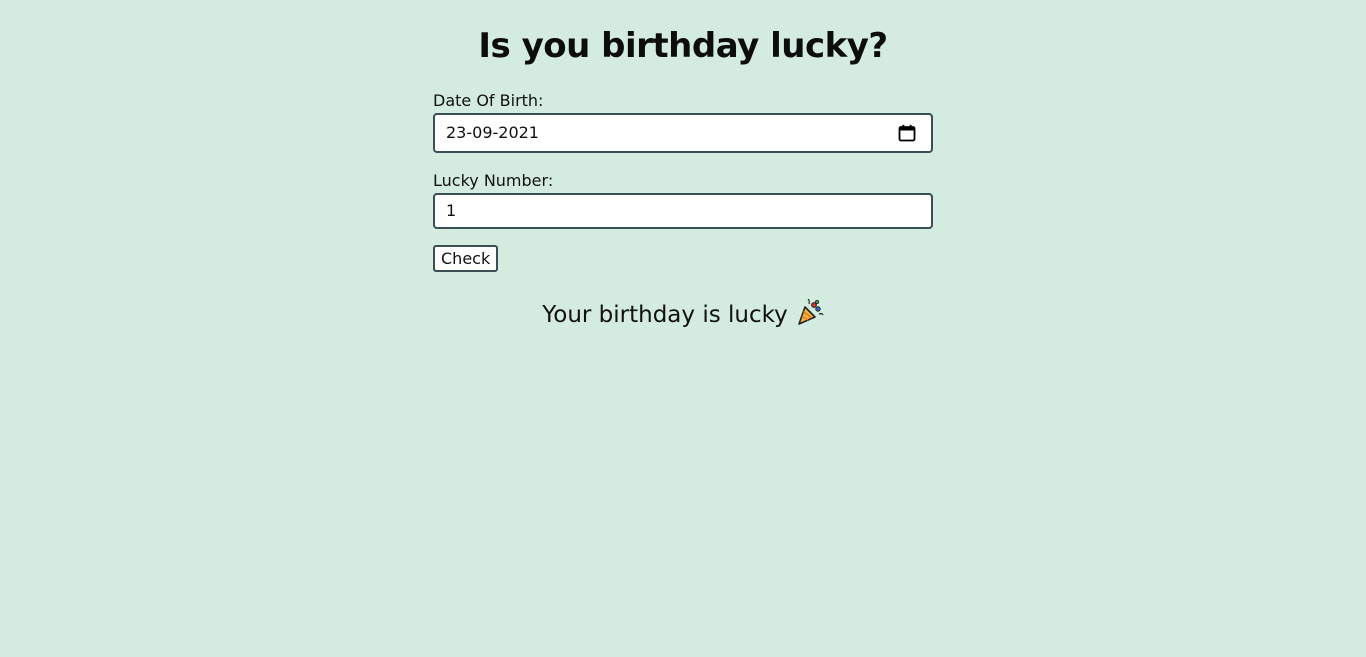  I want to click on result-message: Your birthday is lucky, so click(683, 314).